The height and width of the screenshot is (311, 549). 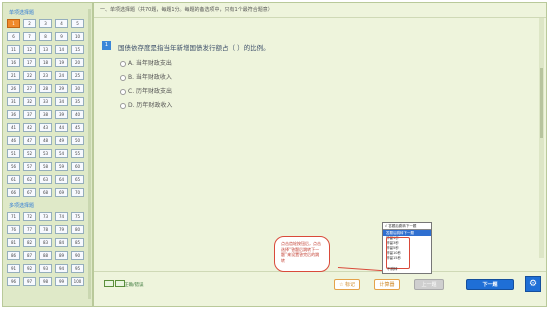 What do you see at coordinates (77, 114) in the screenshot?
I see `question-cell: 40` at bounding box center [77, 114].